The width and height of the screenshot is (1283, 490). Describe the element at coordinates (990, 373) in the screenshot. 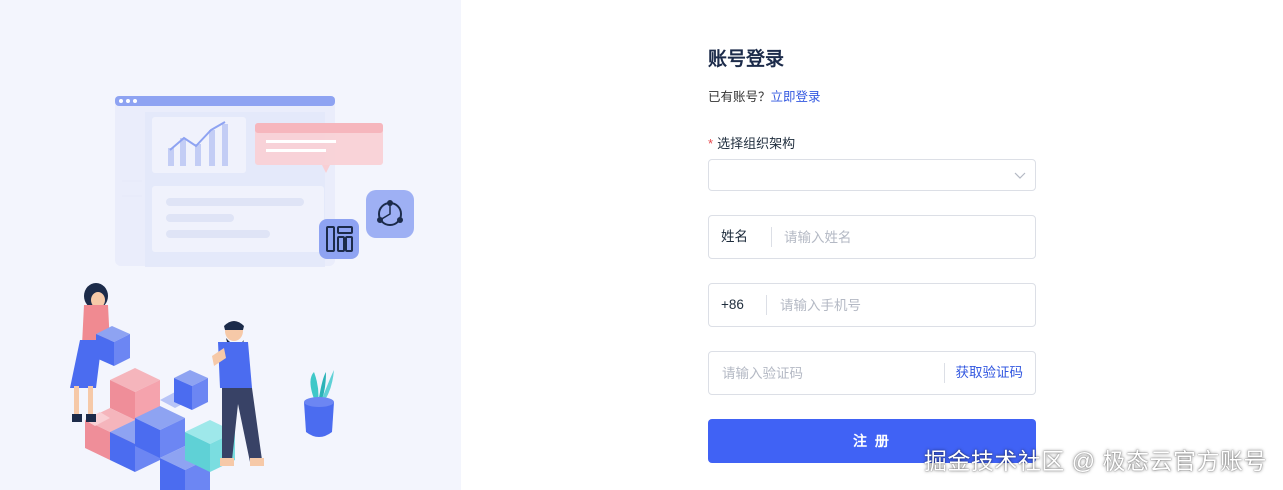

I see `get-code-button: 获取验证码` at that location.